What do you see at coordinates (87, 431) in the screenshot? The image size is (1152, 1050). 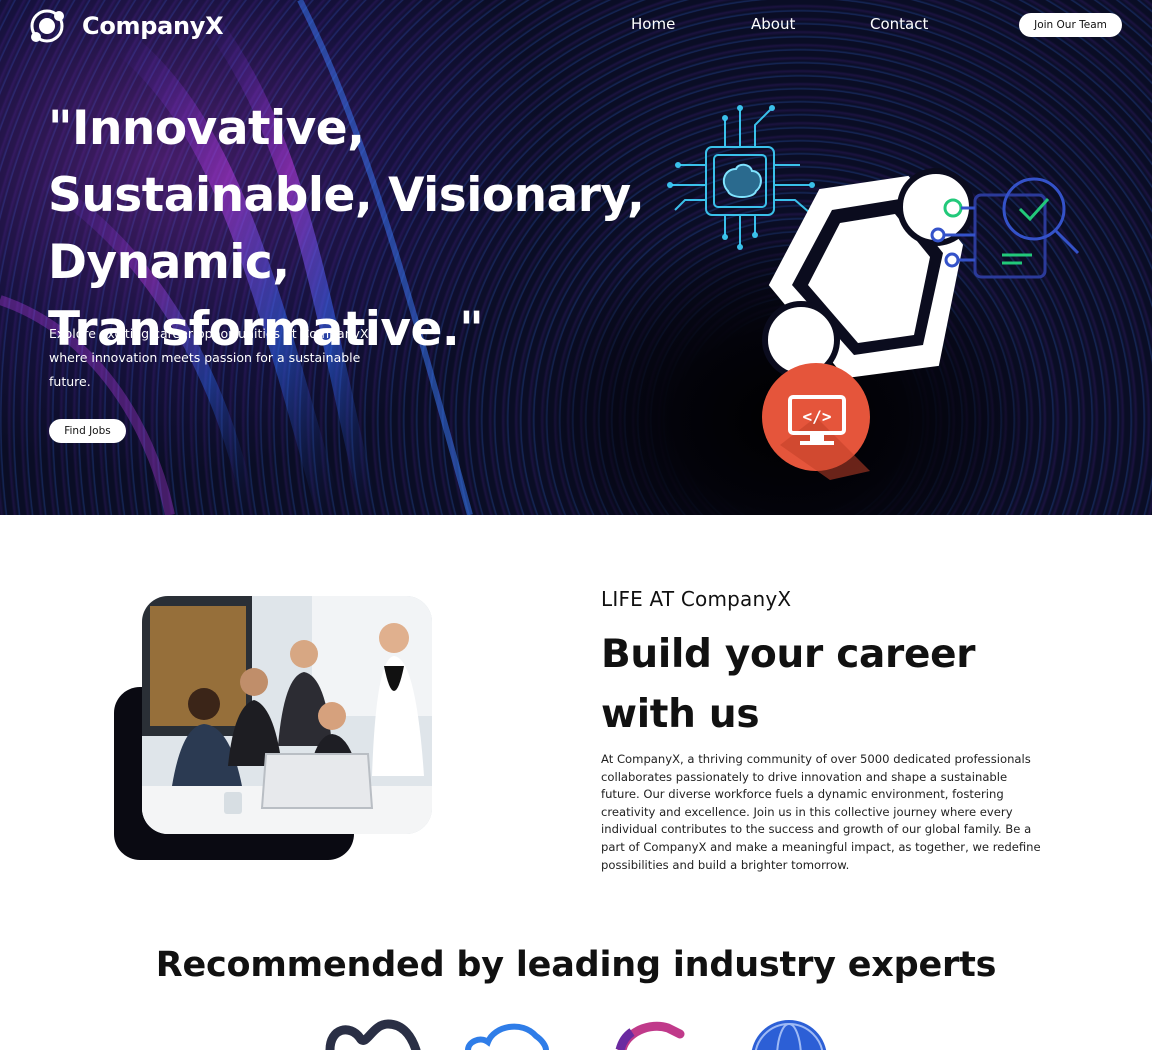 I see `find-jobs-button: Find Jobs` at bounding box center [87, 431].